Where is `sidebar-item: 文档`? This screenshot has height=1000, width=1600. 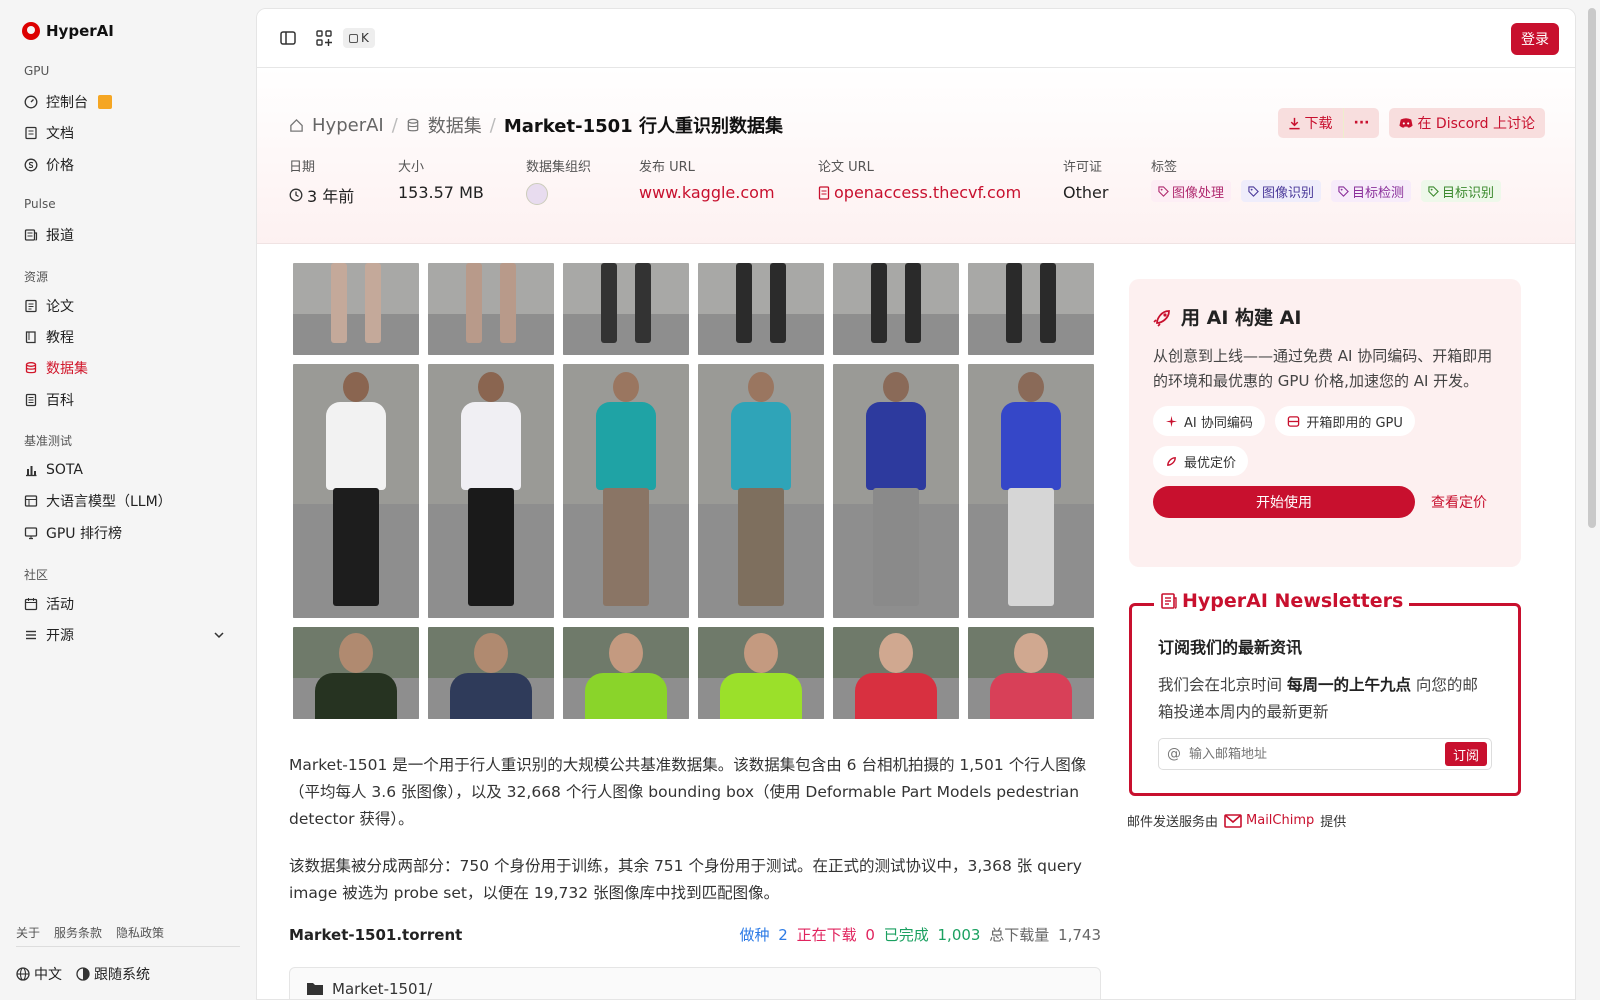
sidebar-item: 文档 is located at coordinates (128, 133).